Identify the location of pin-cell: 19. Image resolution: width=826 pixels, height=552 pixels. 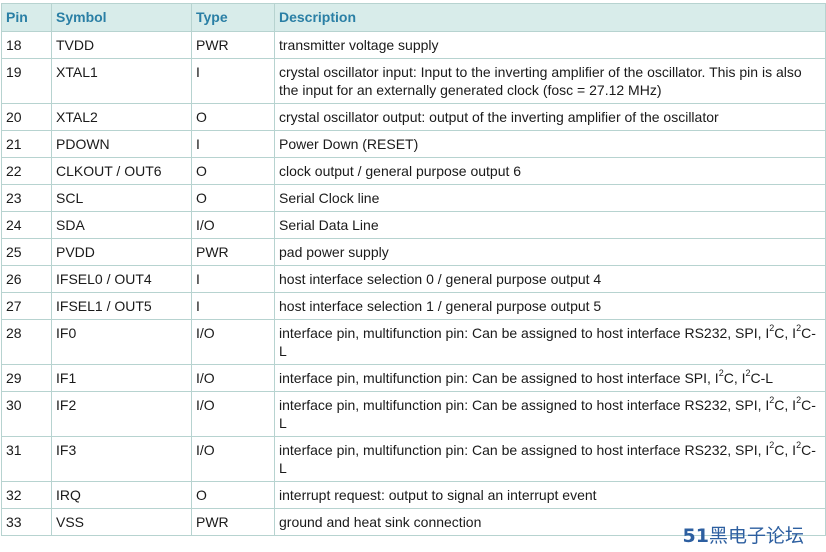
(26, 81).